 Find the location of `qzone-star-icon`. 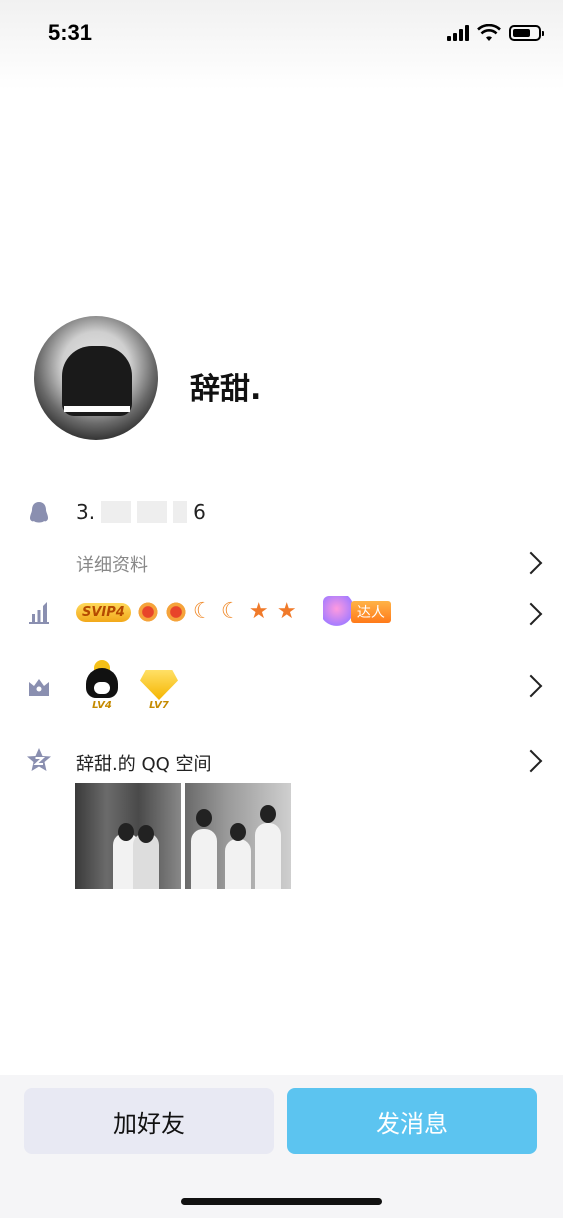

qzone-star-icon is located at coordinates (39, 759).